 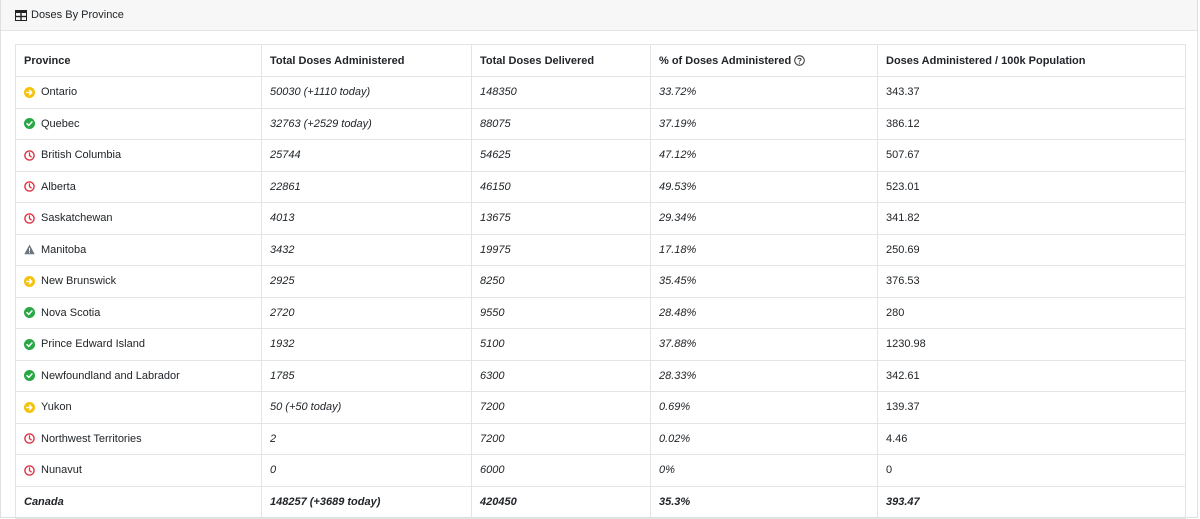 I want to click on table-row: New Brunswick 2925 8250 35.45% 376.53, so click(x=600, y=281).